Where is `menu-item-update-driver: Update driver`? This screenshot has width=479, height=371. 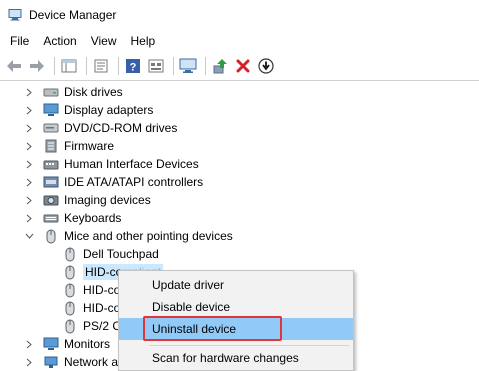
menu-item-update-driver: Update driver is located at coordinates (236, 285).